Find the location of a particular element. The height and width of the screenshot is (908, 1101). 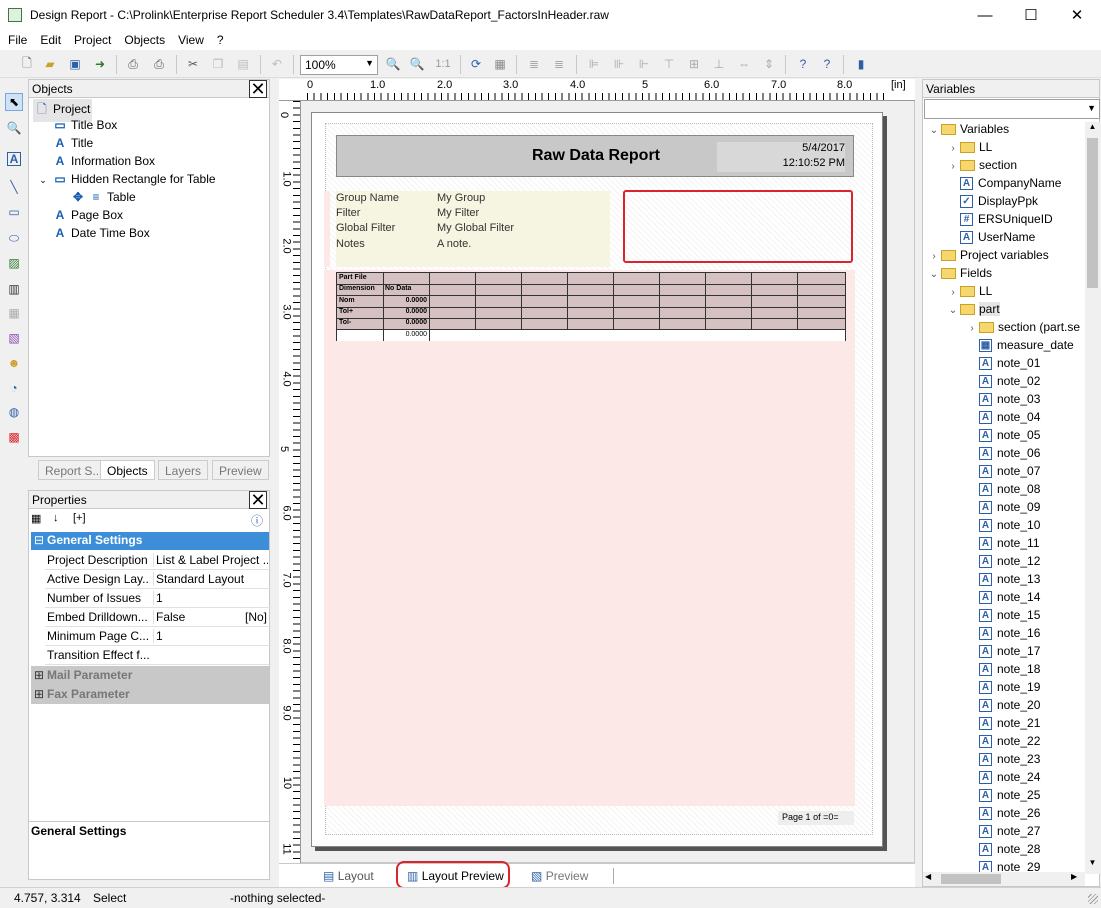

tab-preview: Preview is located at coordinates (240, 470).